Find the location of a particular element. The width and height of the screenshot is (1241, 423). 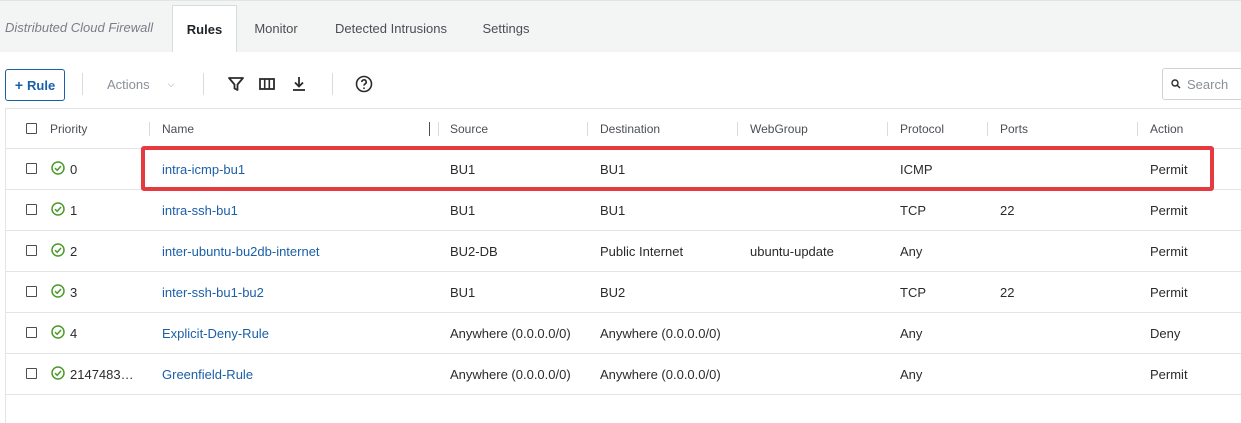

column-header-source: Source is located at coordinates (469, 129).